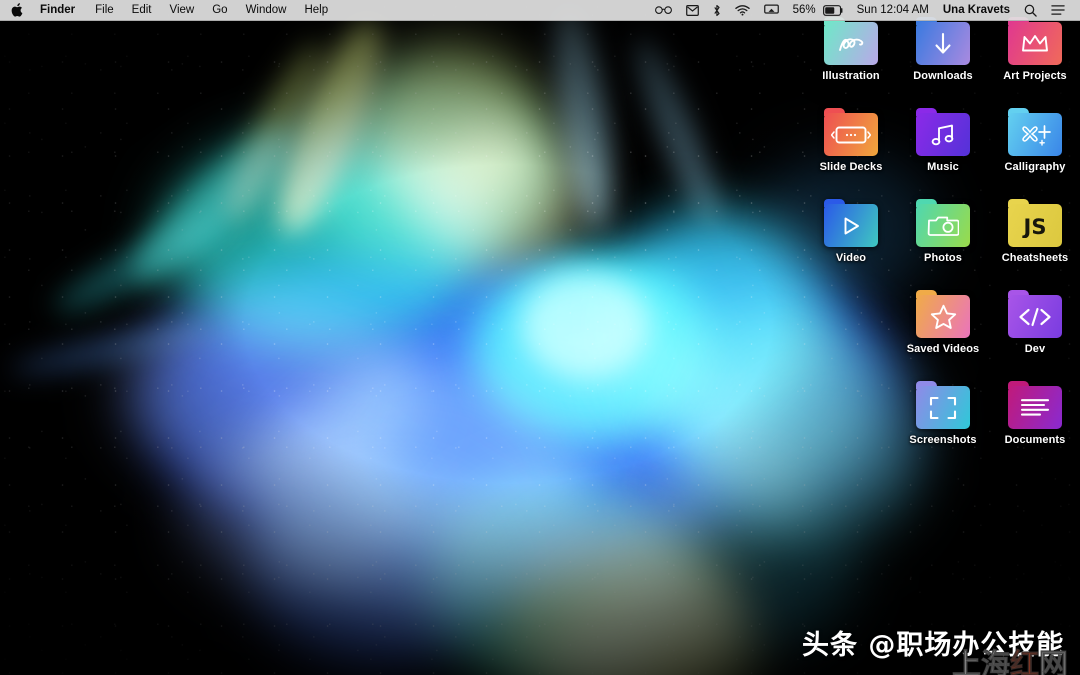 Image resolution: width=1080 pixels, height=675 pixels. What do you see at coordinates (142, 10) in the screenshot?
I see `menu-item-edit: Edit` at bounding box center [142, 10].